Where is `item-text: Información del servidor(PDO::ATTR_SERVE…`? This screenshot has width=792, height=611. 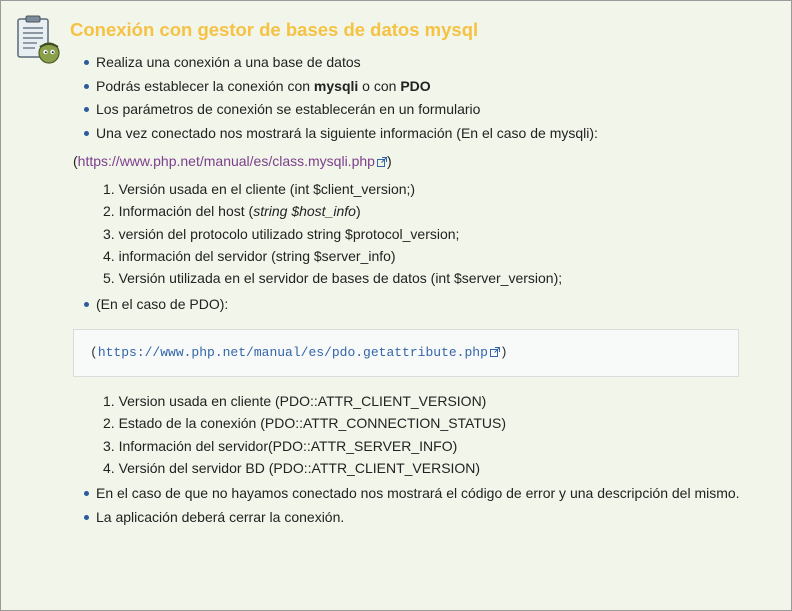
item-text: Información del servidor(PDO::ATTR_SERVE… is located at coordinates (288, 445).